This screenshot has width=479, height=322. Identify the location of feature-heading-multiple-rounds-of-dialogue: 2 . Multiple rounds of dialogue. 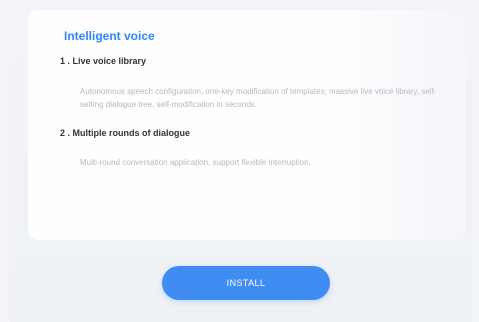
(125, 133).